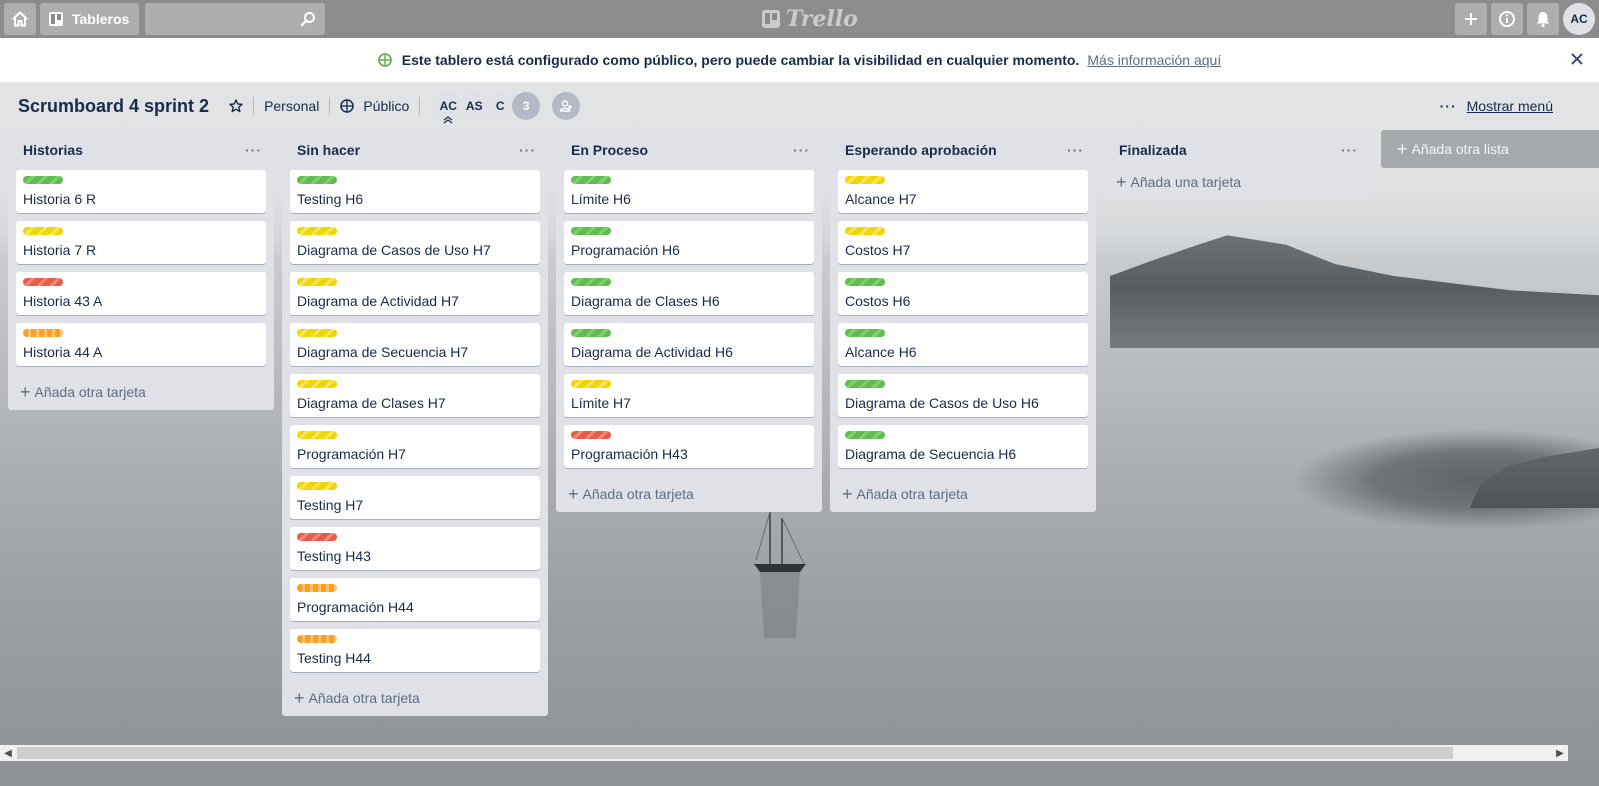 The width and height of the screenshot is (1599, 786). Describe the element at coordinates (415, 344) in the screenshot. I see `card: Diagrama de Secuencia H7` at that location.